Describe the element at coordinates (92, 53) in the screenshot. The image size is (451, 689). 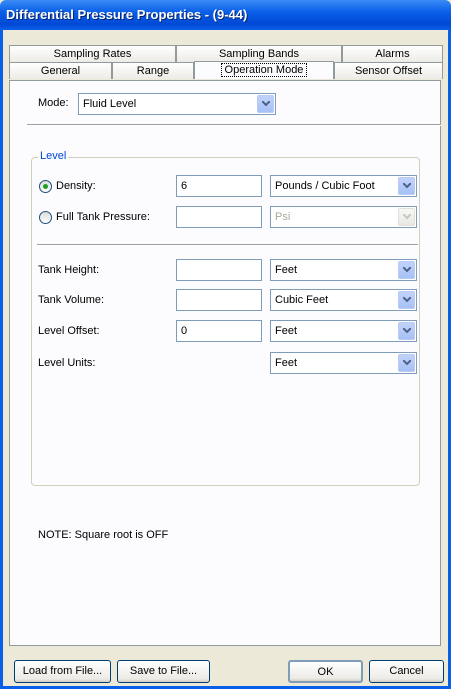
I see `tab-sampling-rates: Sampling Rates` at that location.